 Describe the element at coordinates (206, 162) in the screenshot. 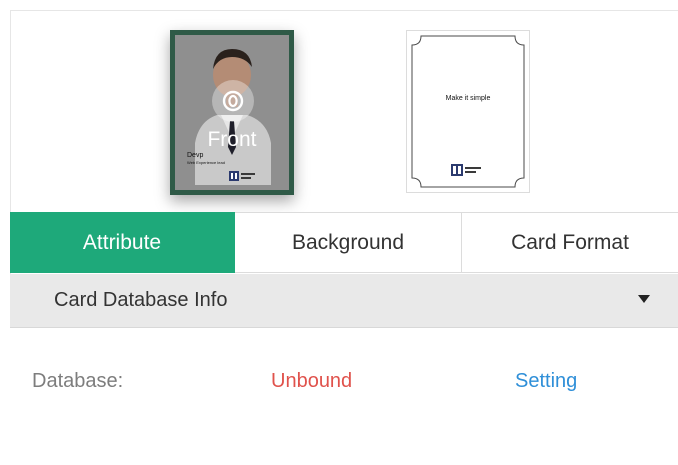

I see `front-card-subname: Web Experience lead` at that location.